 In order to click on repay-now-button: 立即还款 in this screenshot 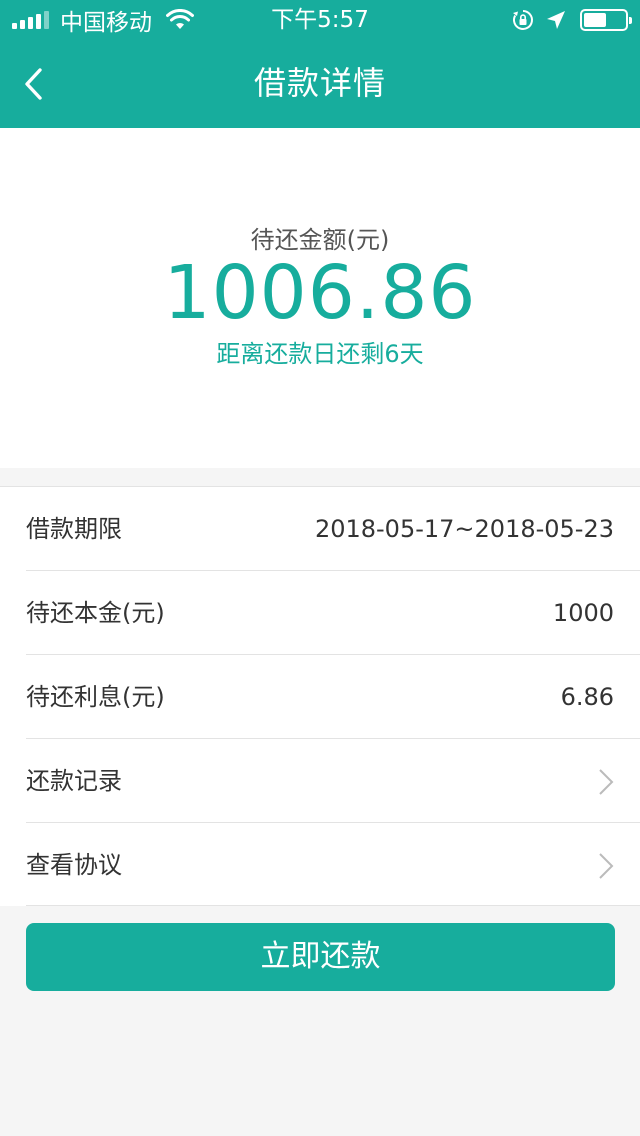, I will do `click(320, 957)`.